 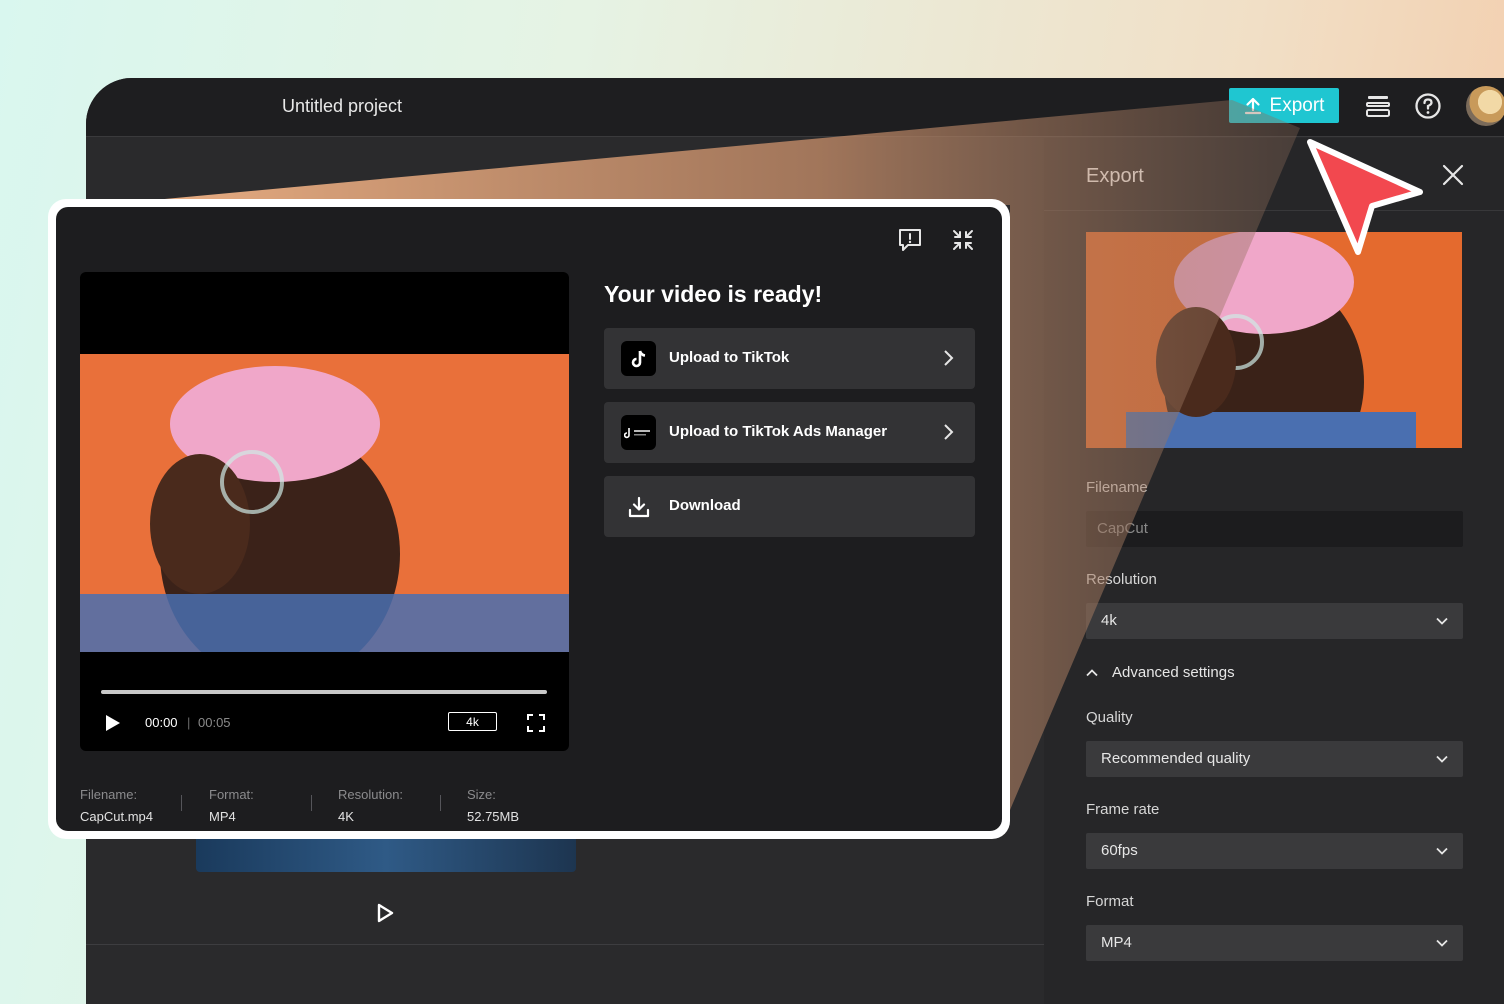 What do you see at coordinates (324, 503) in the screenshot?
I see `video-preview` at bounding box center [324, 503].